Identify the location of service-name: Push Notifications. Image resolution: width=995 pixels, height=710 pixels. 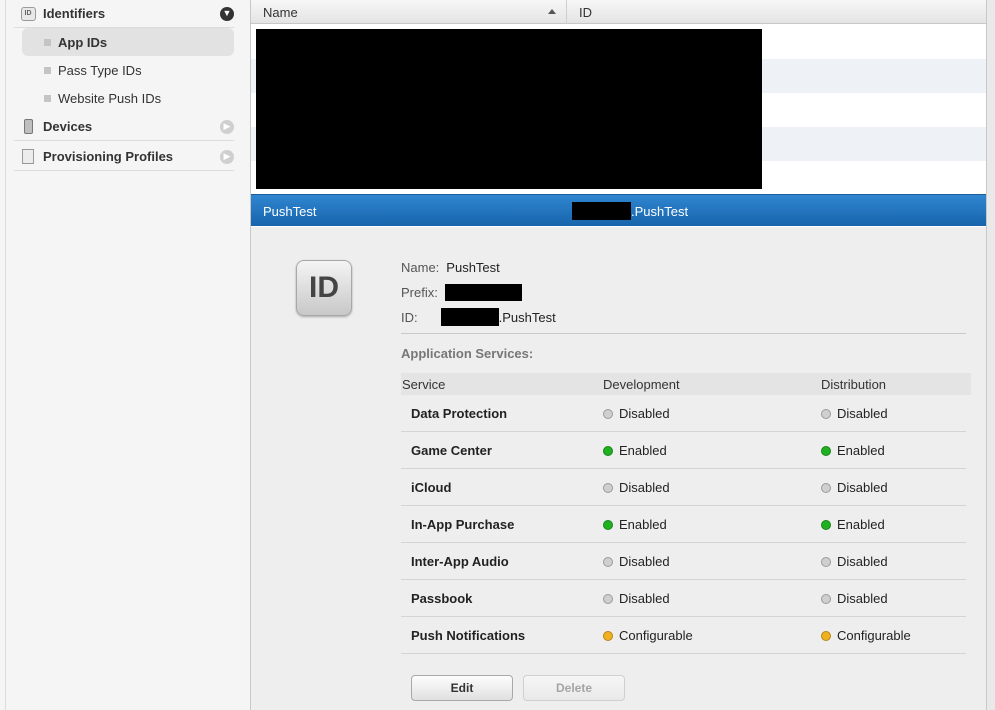
(468, 635).